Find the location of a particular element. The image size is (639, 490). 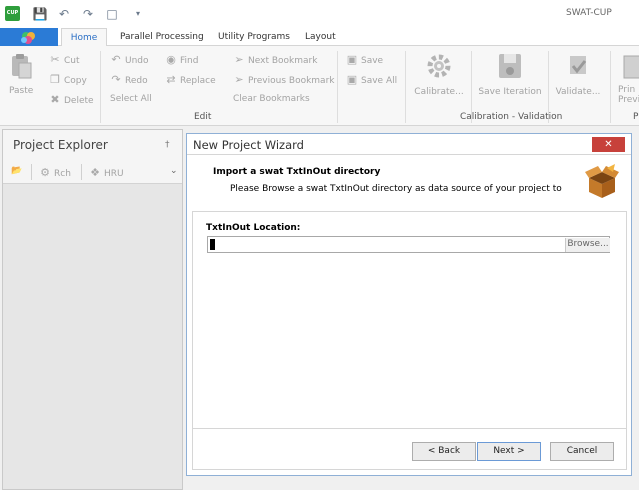

hru-button: ❖ HRU is located at coordinates (106, 173).